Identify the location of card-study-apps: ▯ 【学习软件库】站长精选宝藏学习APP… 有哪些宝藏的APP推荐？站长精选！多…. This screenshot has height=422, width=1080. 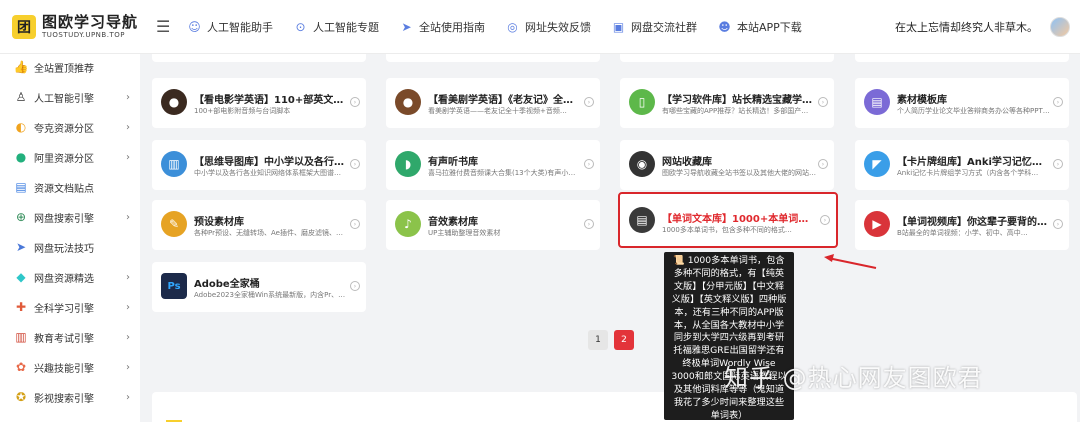
(727, 103).